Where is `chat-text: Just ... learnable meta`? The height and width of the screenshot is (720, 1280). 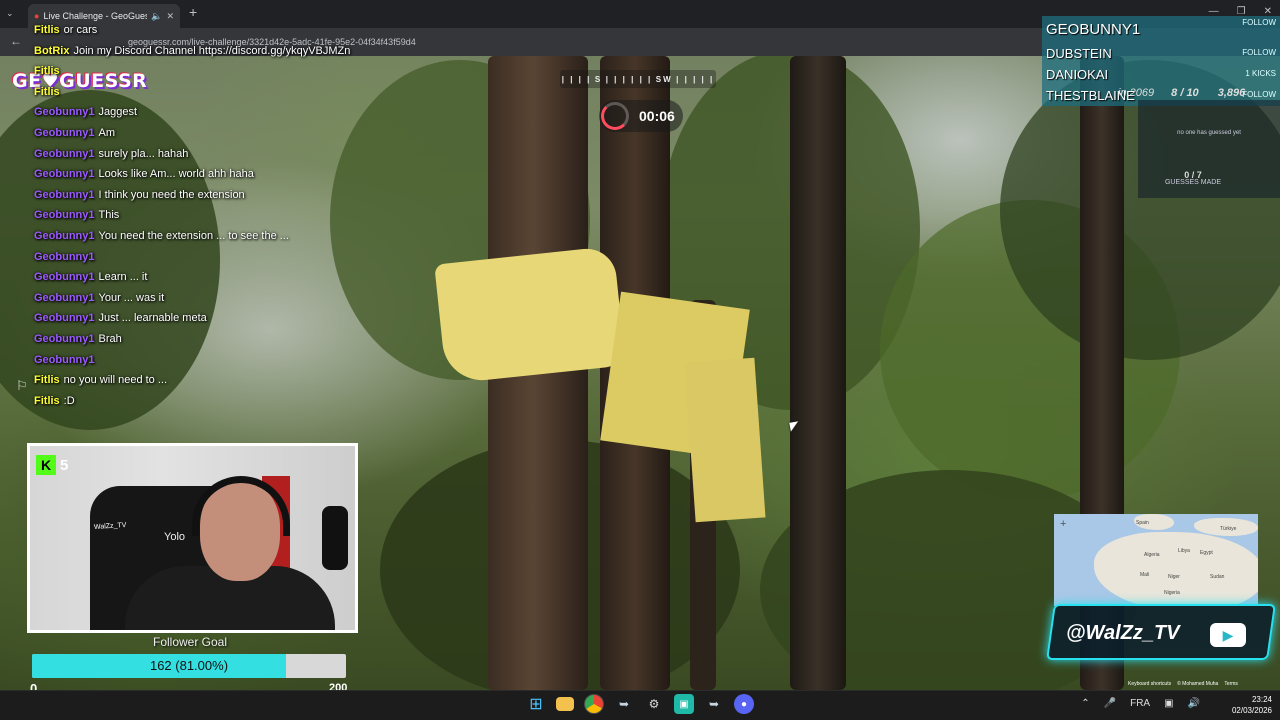 chat-text: Just ... learnable meta is located at coordinates (152, 318).